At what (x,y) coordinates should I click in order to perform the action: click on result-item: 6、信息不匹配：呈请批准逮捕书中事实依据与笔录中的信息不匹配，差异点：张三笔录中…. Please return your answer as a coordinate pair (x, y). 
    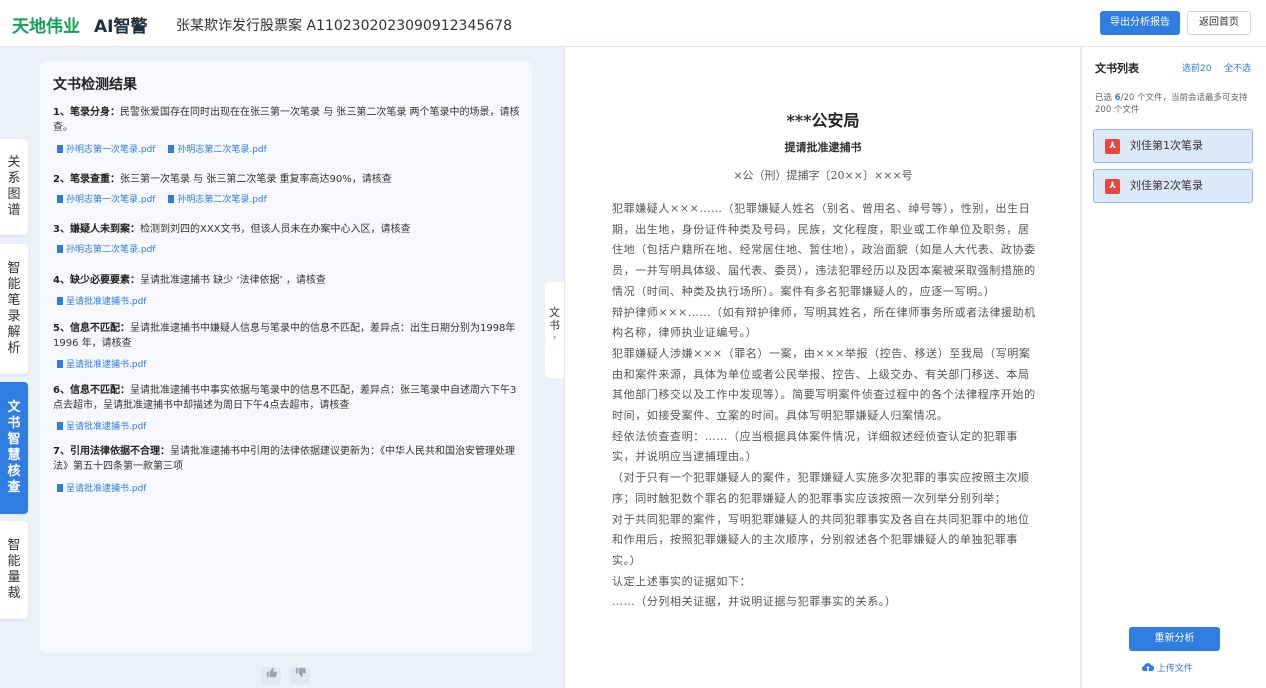
    Looking at the image, I should click on (288, 398).